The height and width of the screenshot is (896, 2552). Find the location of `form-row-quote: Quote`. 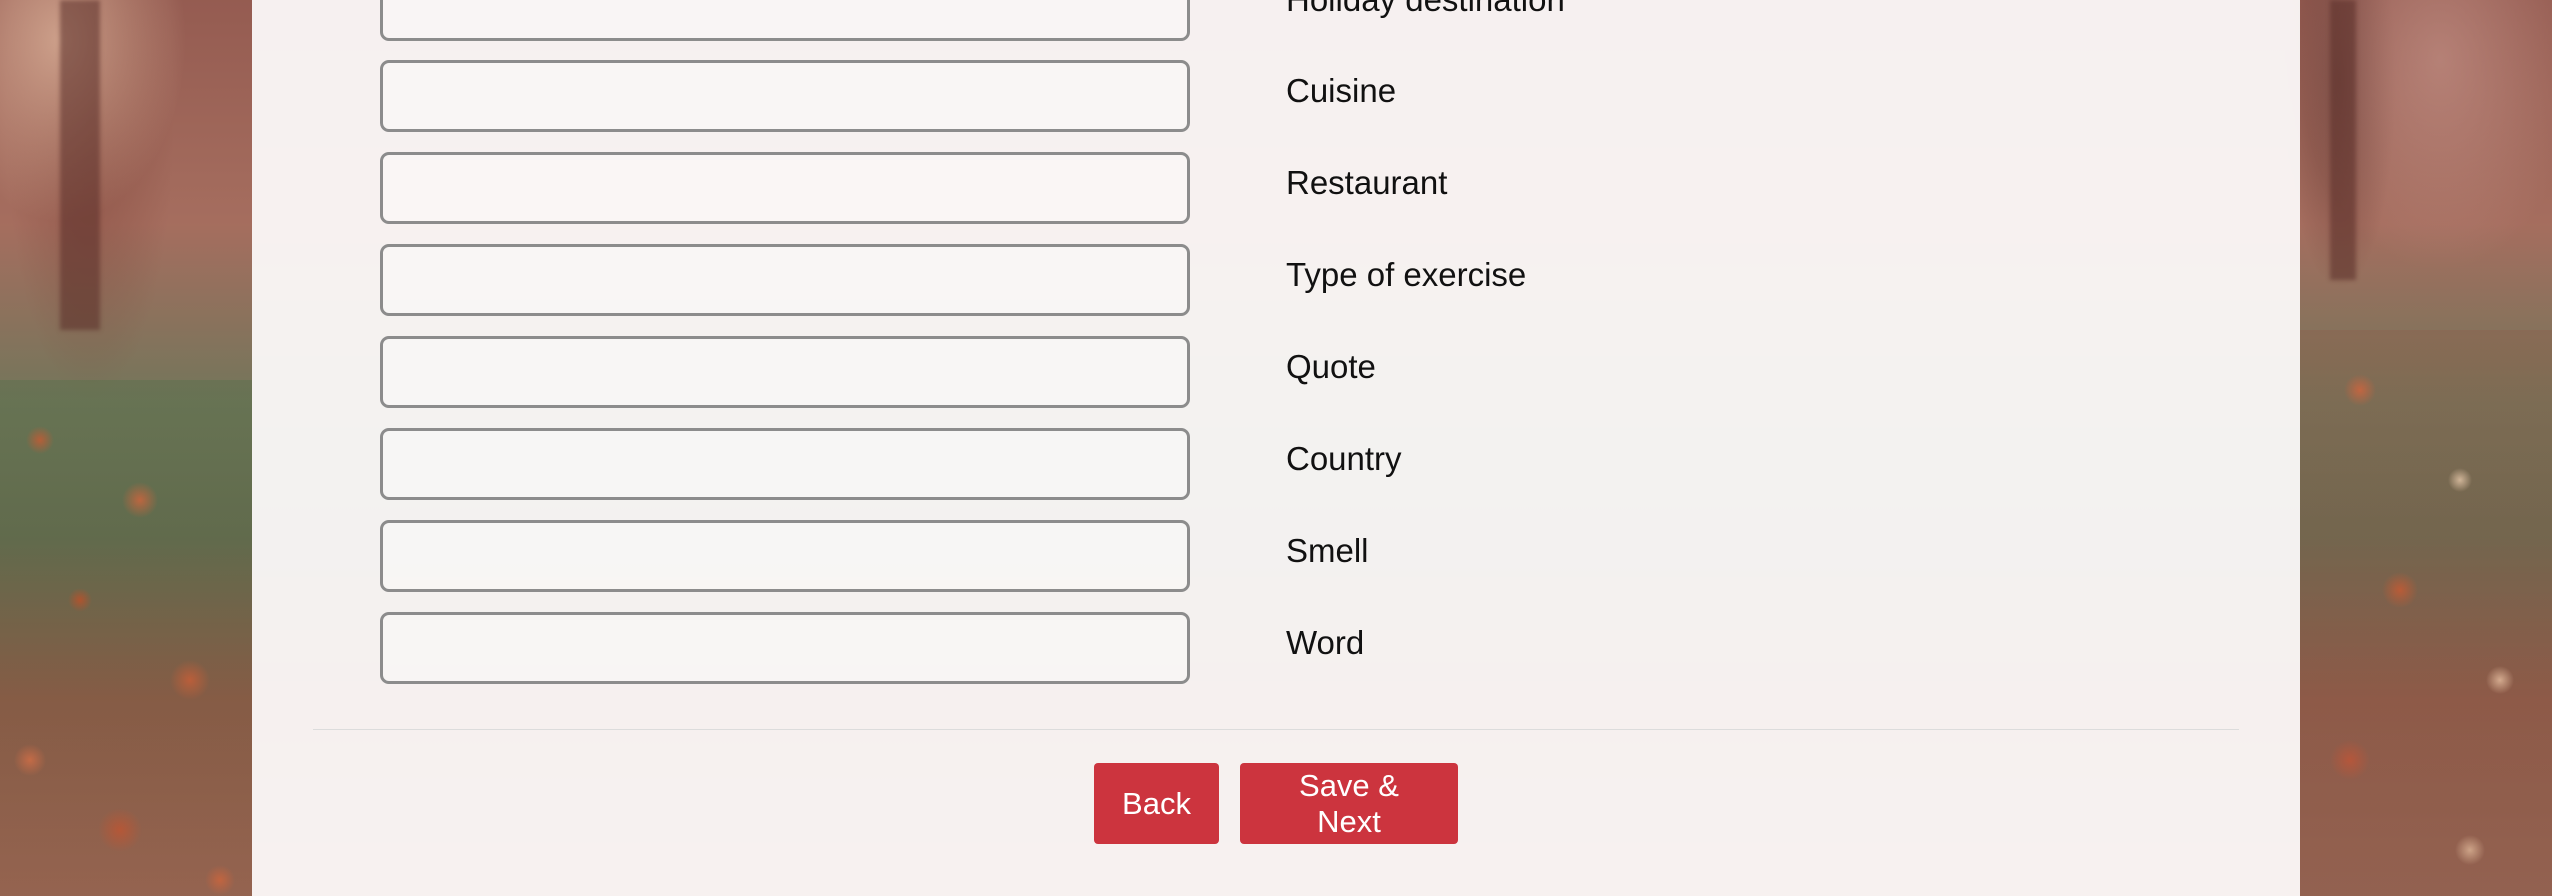

form-row-quote: Quote is located at coordinates (1230, 372).